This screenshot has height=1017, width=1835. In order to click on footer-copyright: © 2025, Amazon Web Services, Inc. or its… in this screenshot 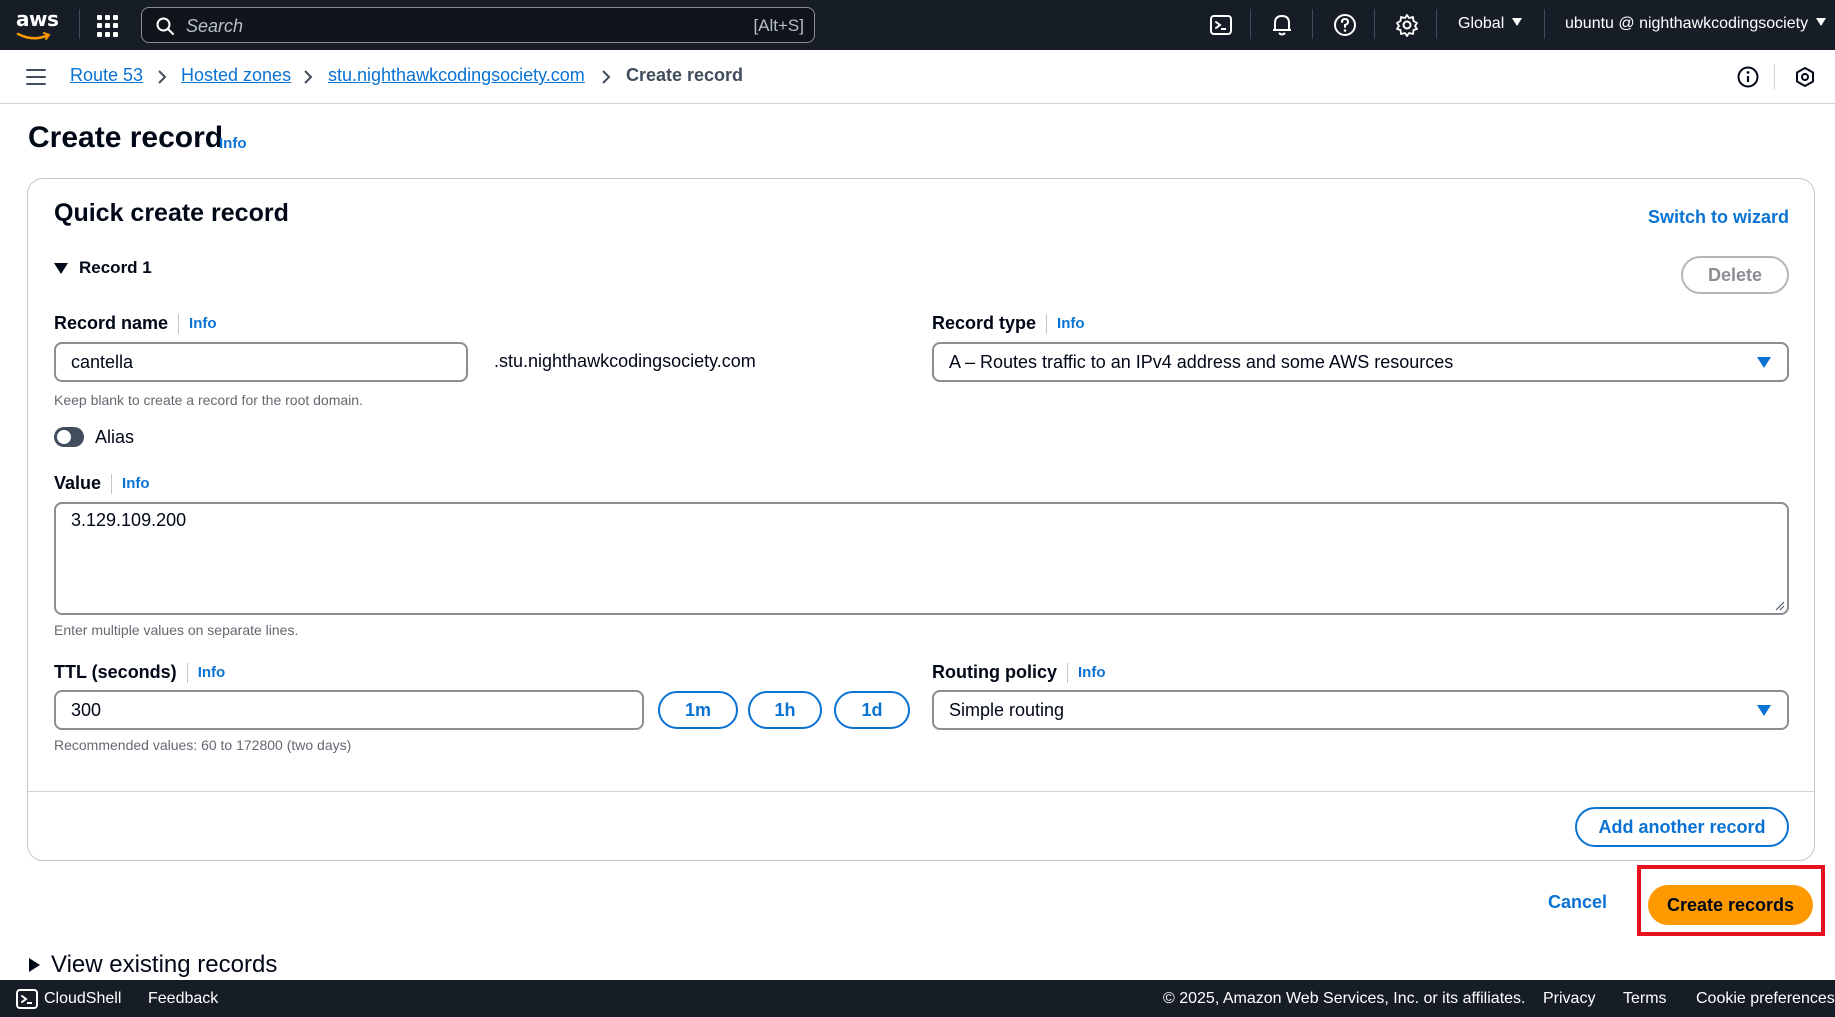, I will do `click(1344, 998)`.